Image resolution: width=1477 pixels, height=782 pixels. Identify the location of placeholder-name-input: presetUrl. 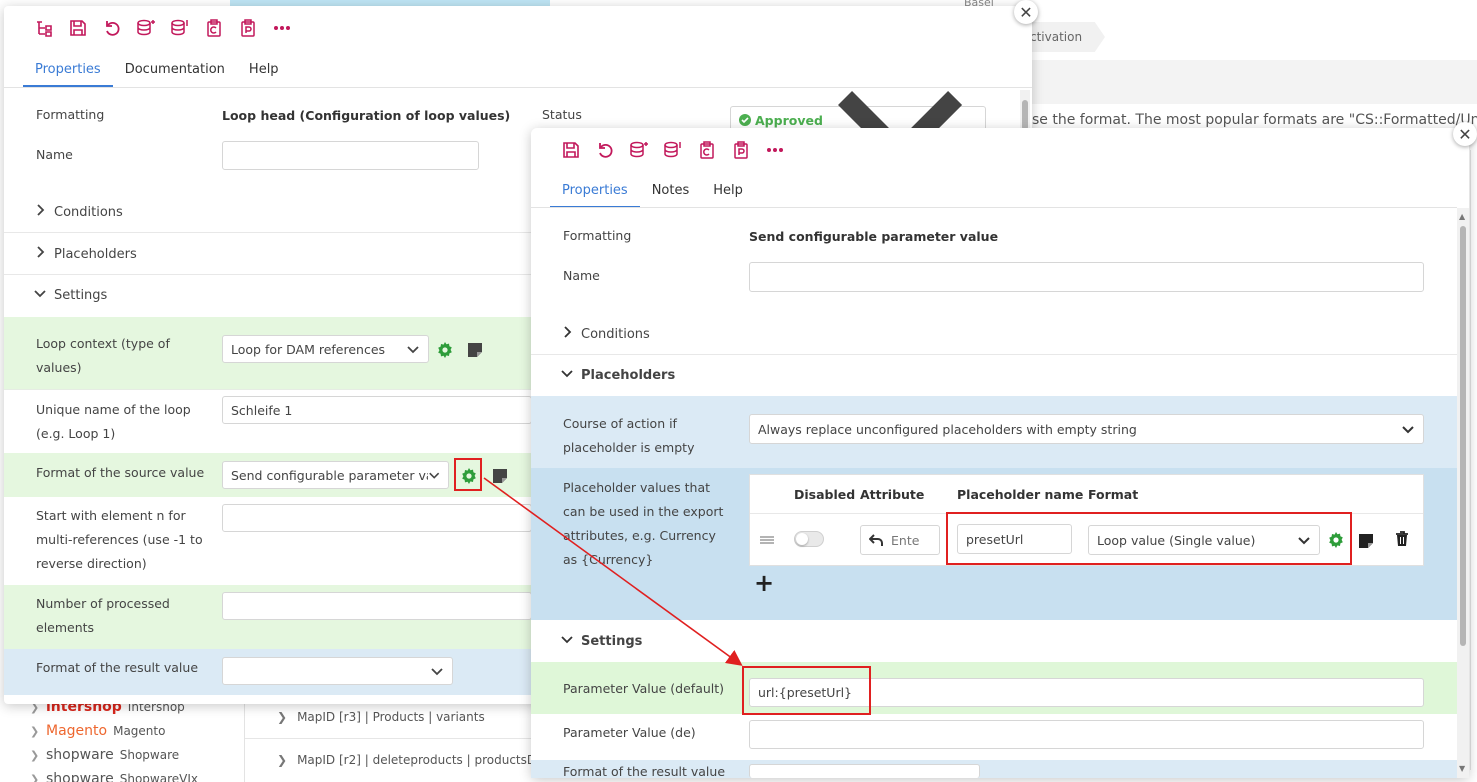
(1014, 539).